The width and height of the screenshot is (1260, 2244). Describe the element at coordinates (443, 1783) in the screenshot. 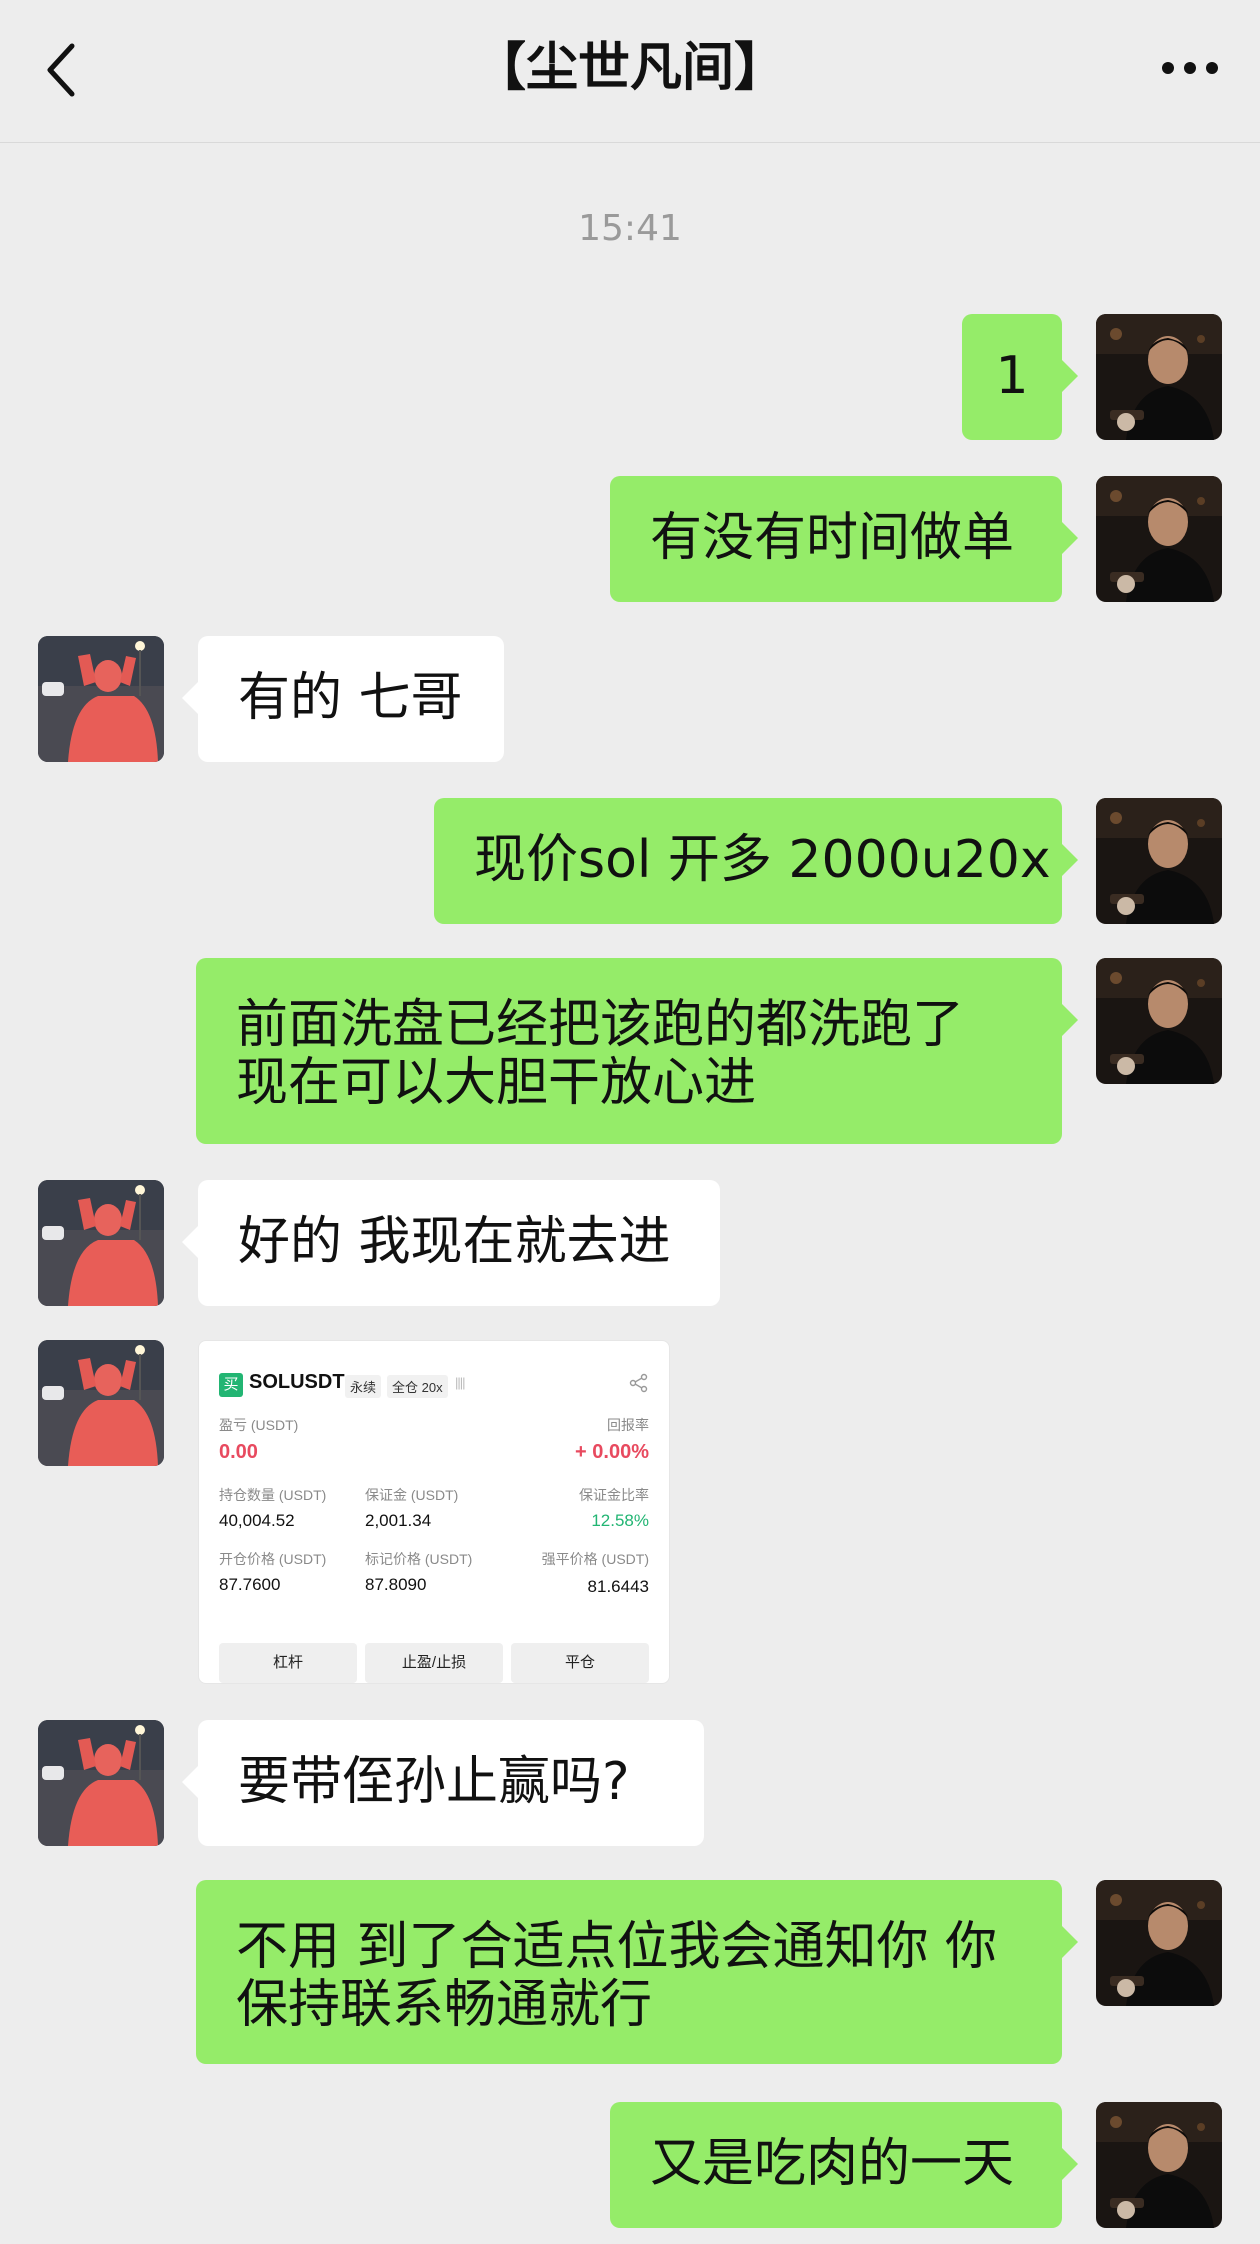

I see `message-bubble: 要带侄孙止赢吗?` at that location.